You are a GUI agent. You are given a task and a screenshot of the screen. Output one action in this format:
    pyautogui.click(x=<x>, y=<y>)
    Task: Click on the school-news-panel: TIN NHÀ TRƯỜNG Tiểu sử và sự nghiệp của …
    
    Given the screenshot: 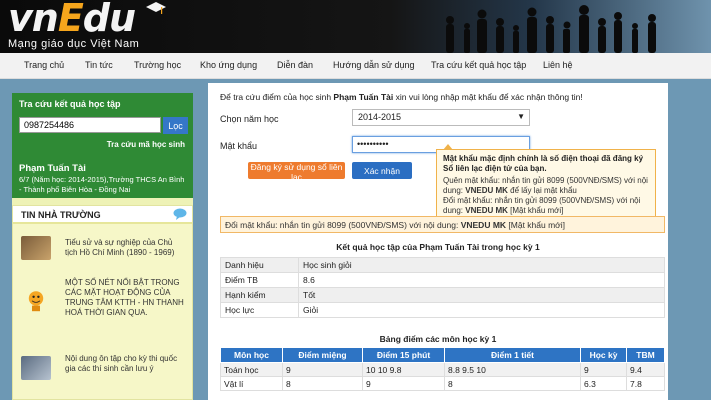 What is the action you would take?
    pyautogui.click(x=102, y=302)
    